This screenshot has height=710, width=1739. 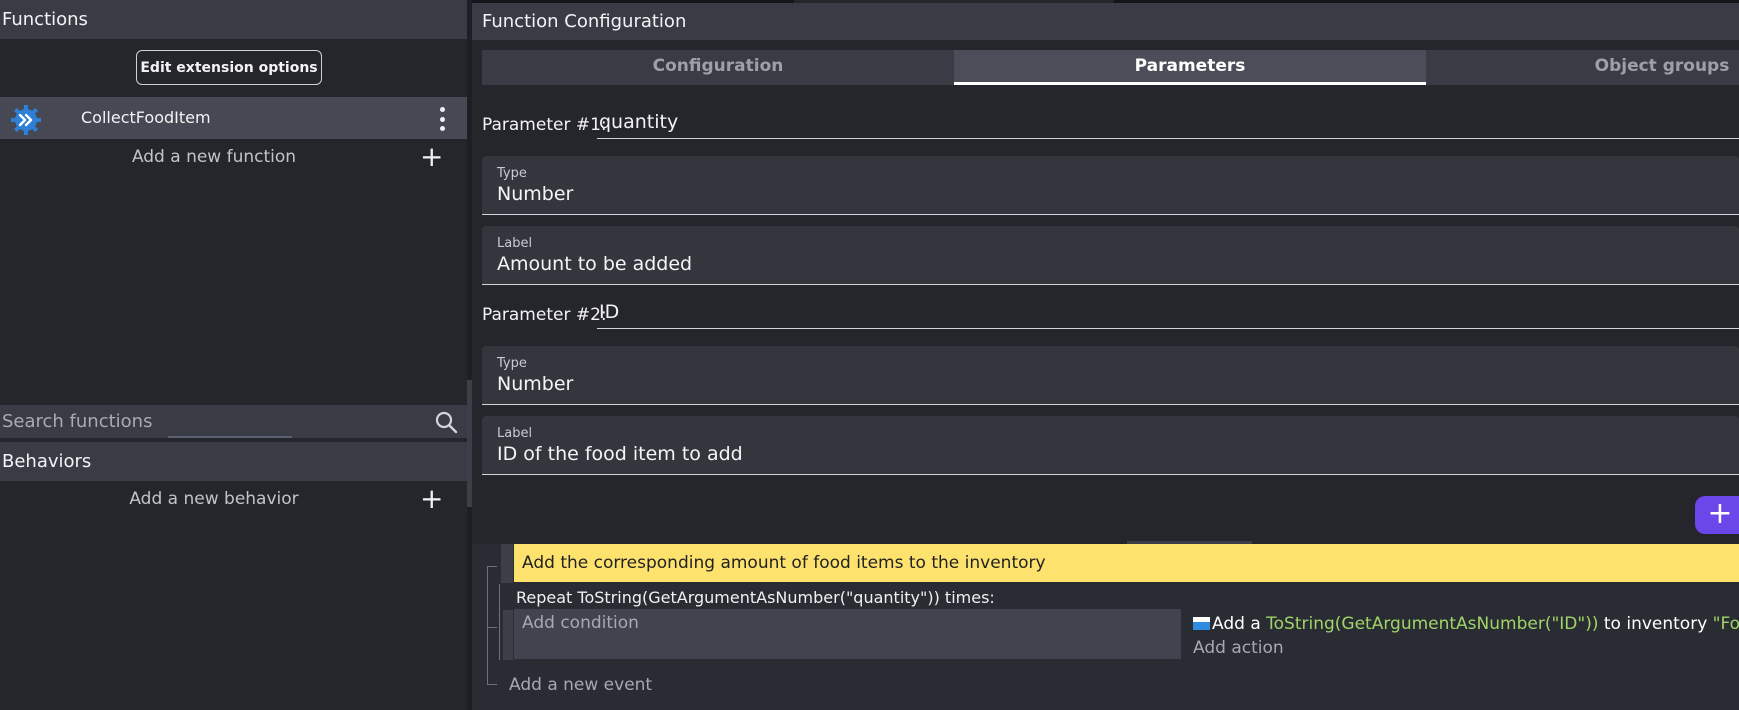 I want to click on parameter-1-label-input: Label Amount to be added, so click(x=1110, y=255).